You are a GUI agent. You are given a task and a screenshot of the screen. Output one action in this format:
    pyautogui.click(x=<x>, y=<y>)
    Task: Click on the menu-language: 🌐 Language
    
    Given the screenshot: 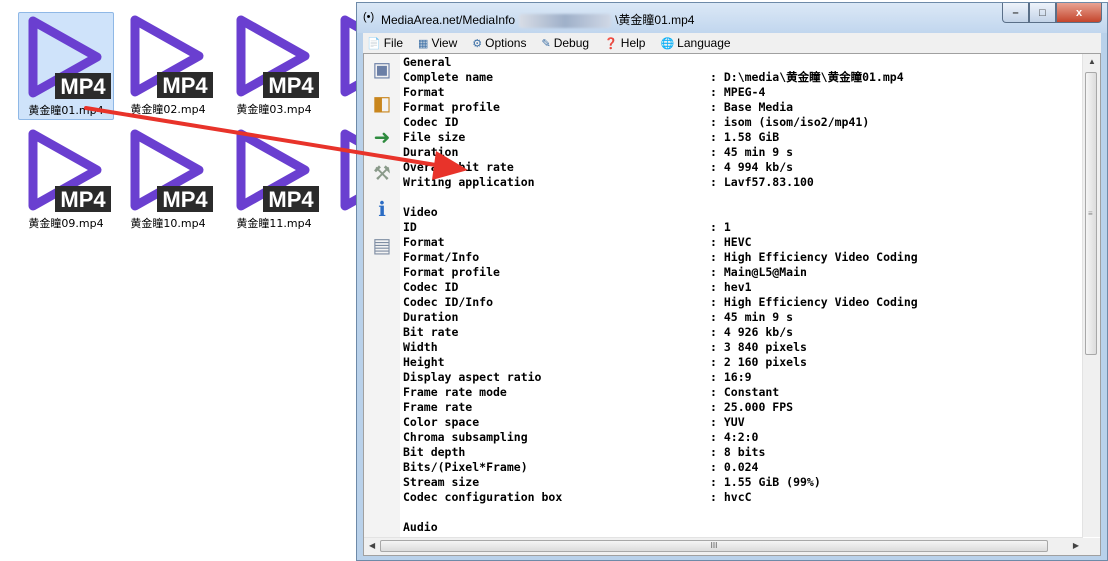 What is the action you would take?
    pyautogui.click(x=693, y=43)
    